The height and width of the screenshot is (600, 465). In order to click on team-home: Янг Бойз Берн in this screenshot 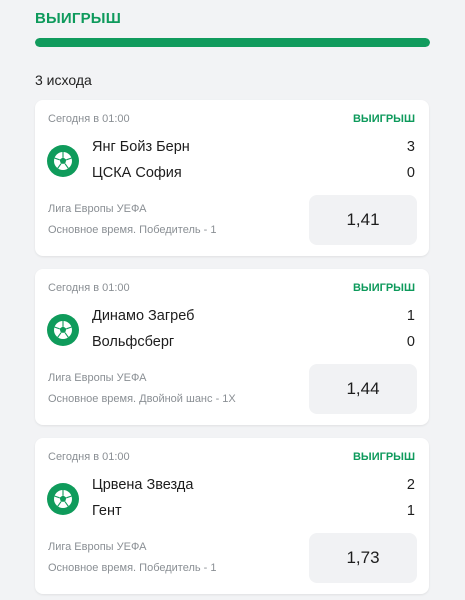, I will do `click(141, 147)`.